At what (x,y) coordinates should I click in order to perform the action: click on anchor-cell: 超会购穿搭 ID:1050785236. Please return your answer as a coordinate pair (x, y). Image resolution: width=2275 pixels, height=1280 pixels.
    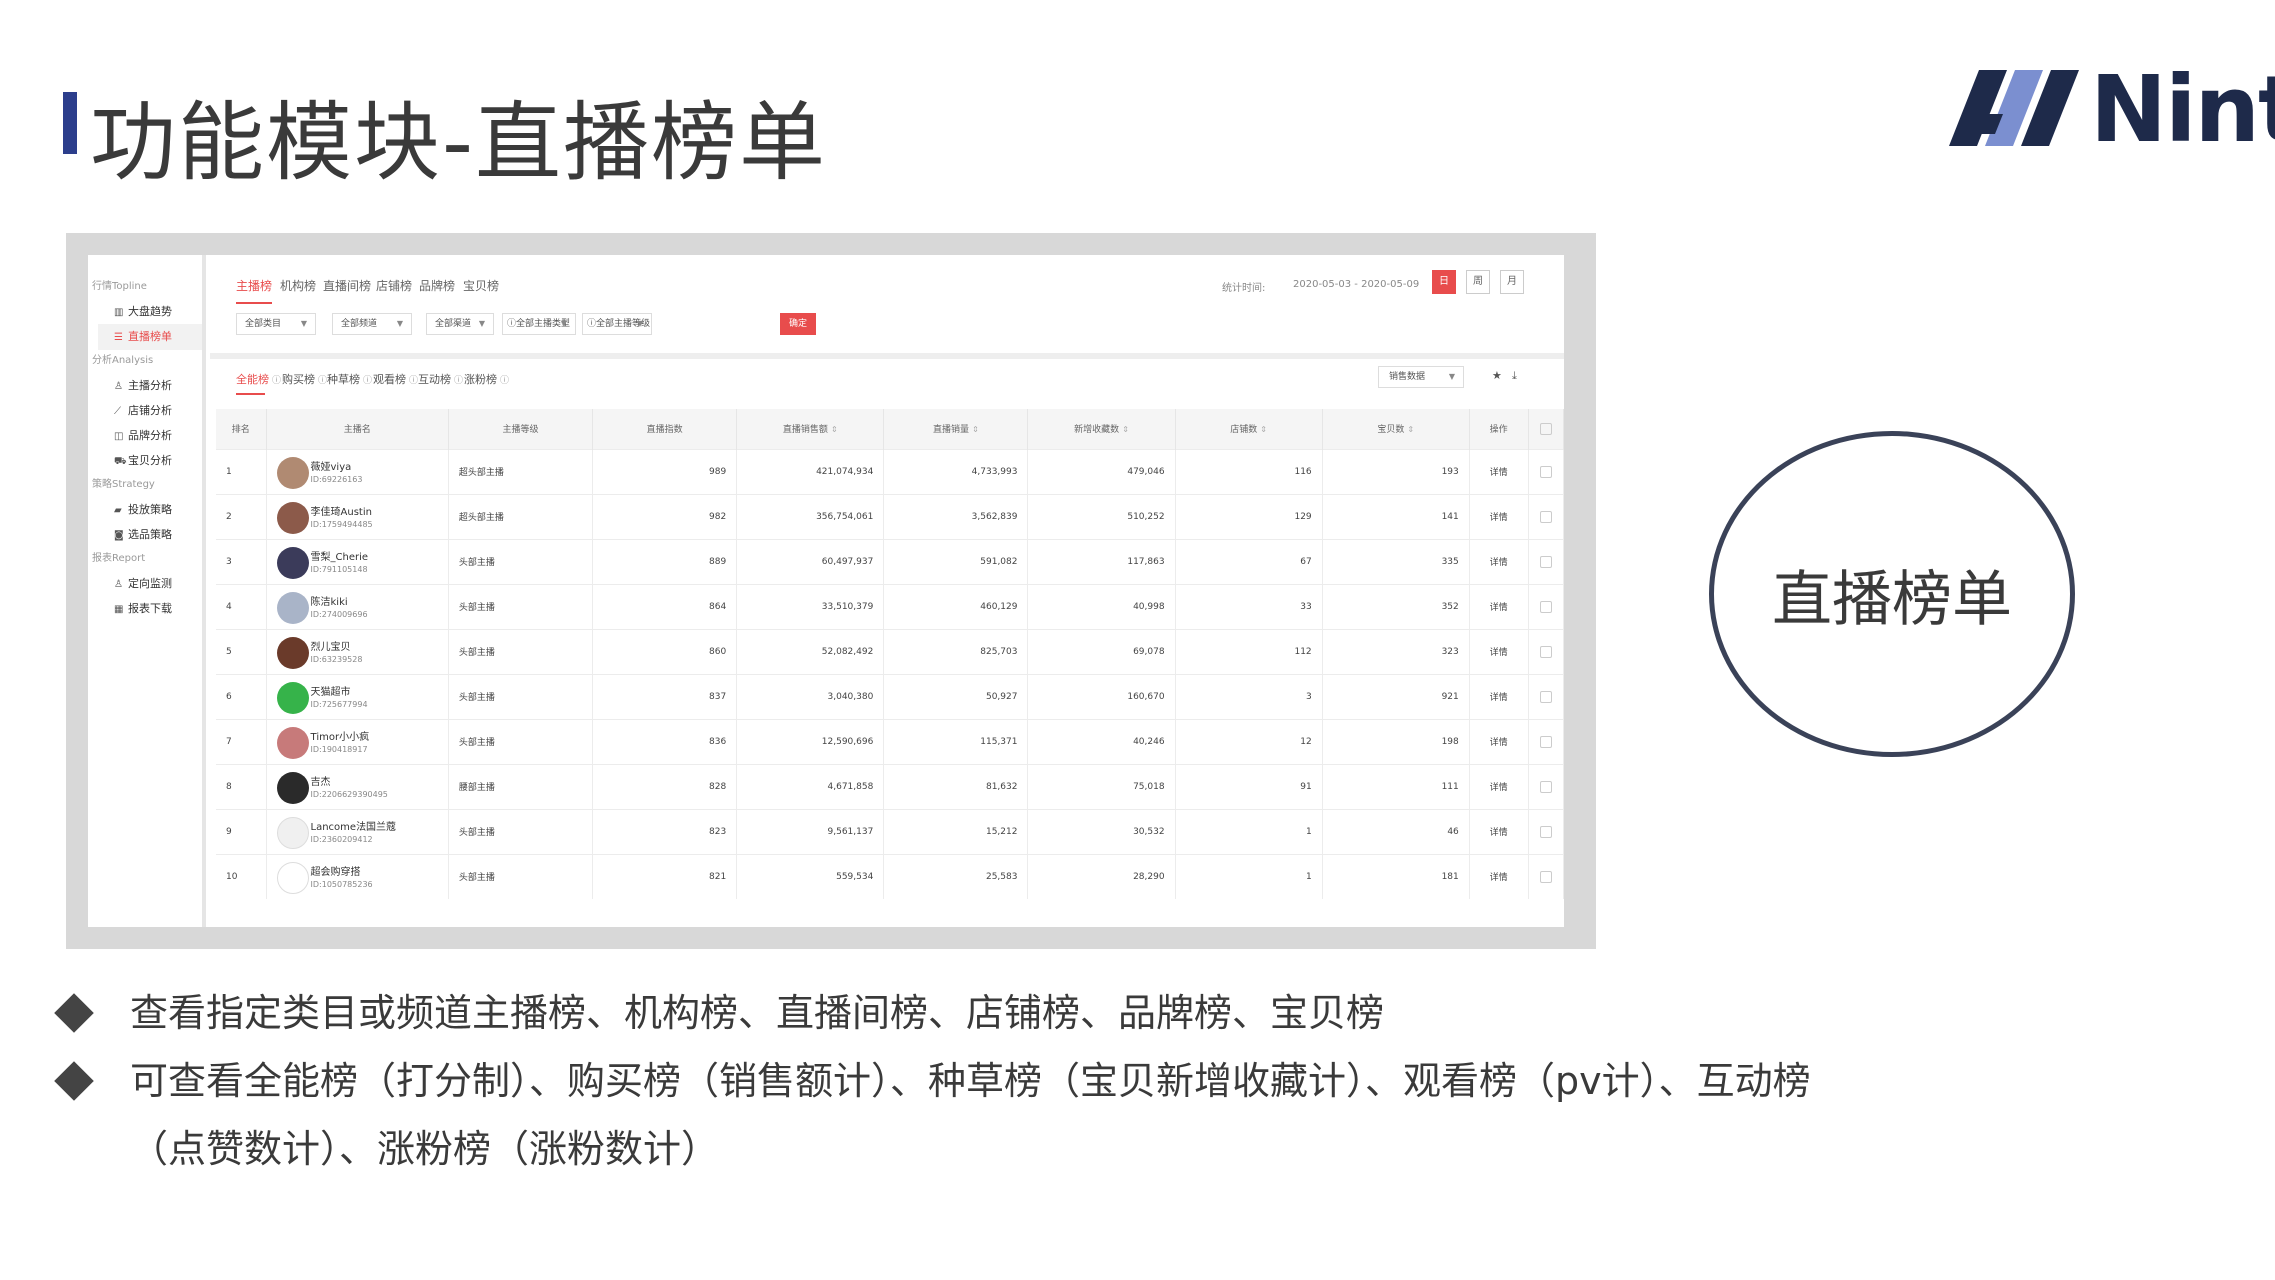
    Looking at the image, I should click on (357, 876).